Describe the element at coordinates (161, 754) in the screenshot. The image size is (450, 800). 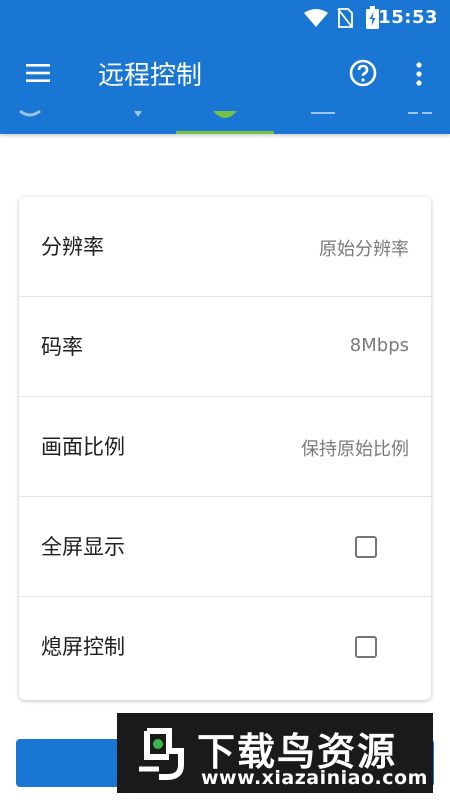
I see `bird-logo-icon` at that location.